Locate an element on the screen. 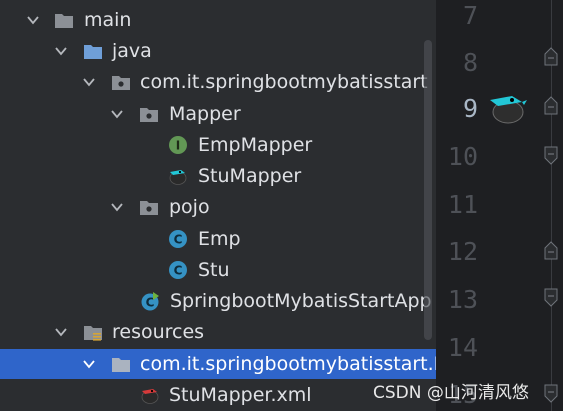 This screenshot has height=411, width=563. tree-row-stumapper: StuMapper is located at coordinates (218, 176).